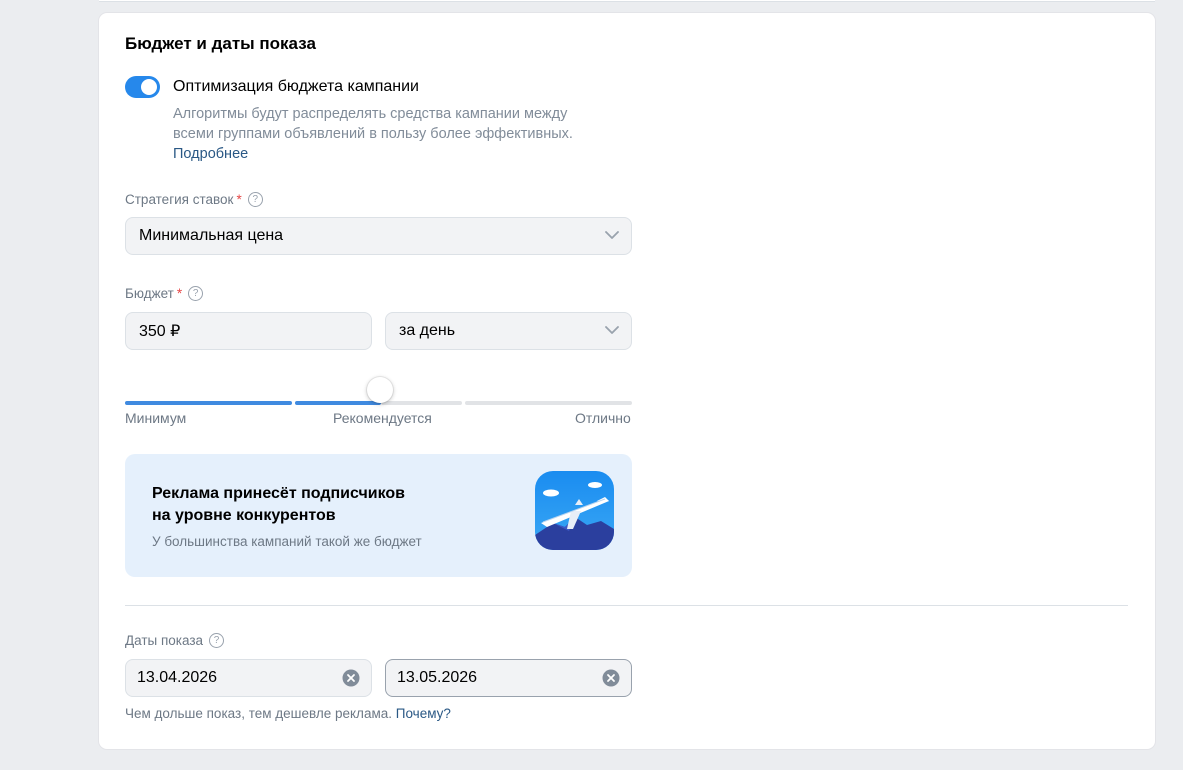 This screenshot has width=1183, height=770. Describe the element at coordinates (574, 510) in the screenshot. I see `airplane-illustration-icon` at that location.